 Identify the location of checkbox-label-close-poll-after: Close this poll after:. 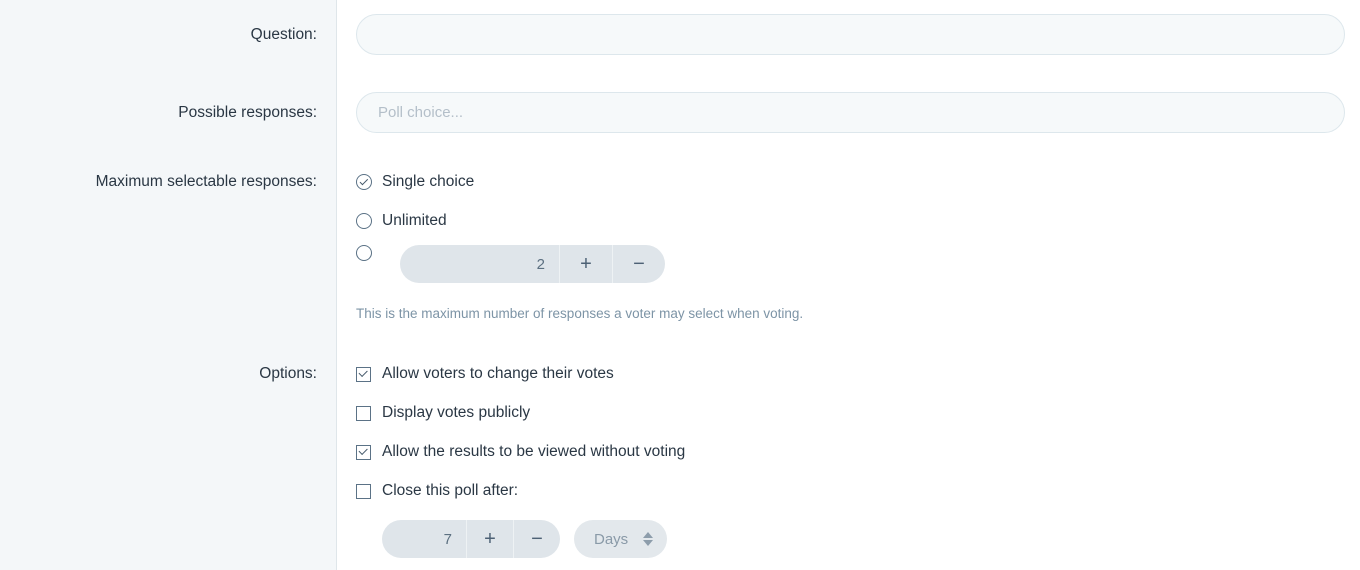
(450, 490).